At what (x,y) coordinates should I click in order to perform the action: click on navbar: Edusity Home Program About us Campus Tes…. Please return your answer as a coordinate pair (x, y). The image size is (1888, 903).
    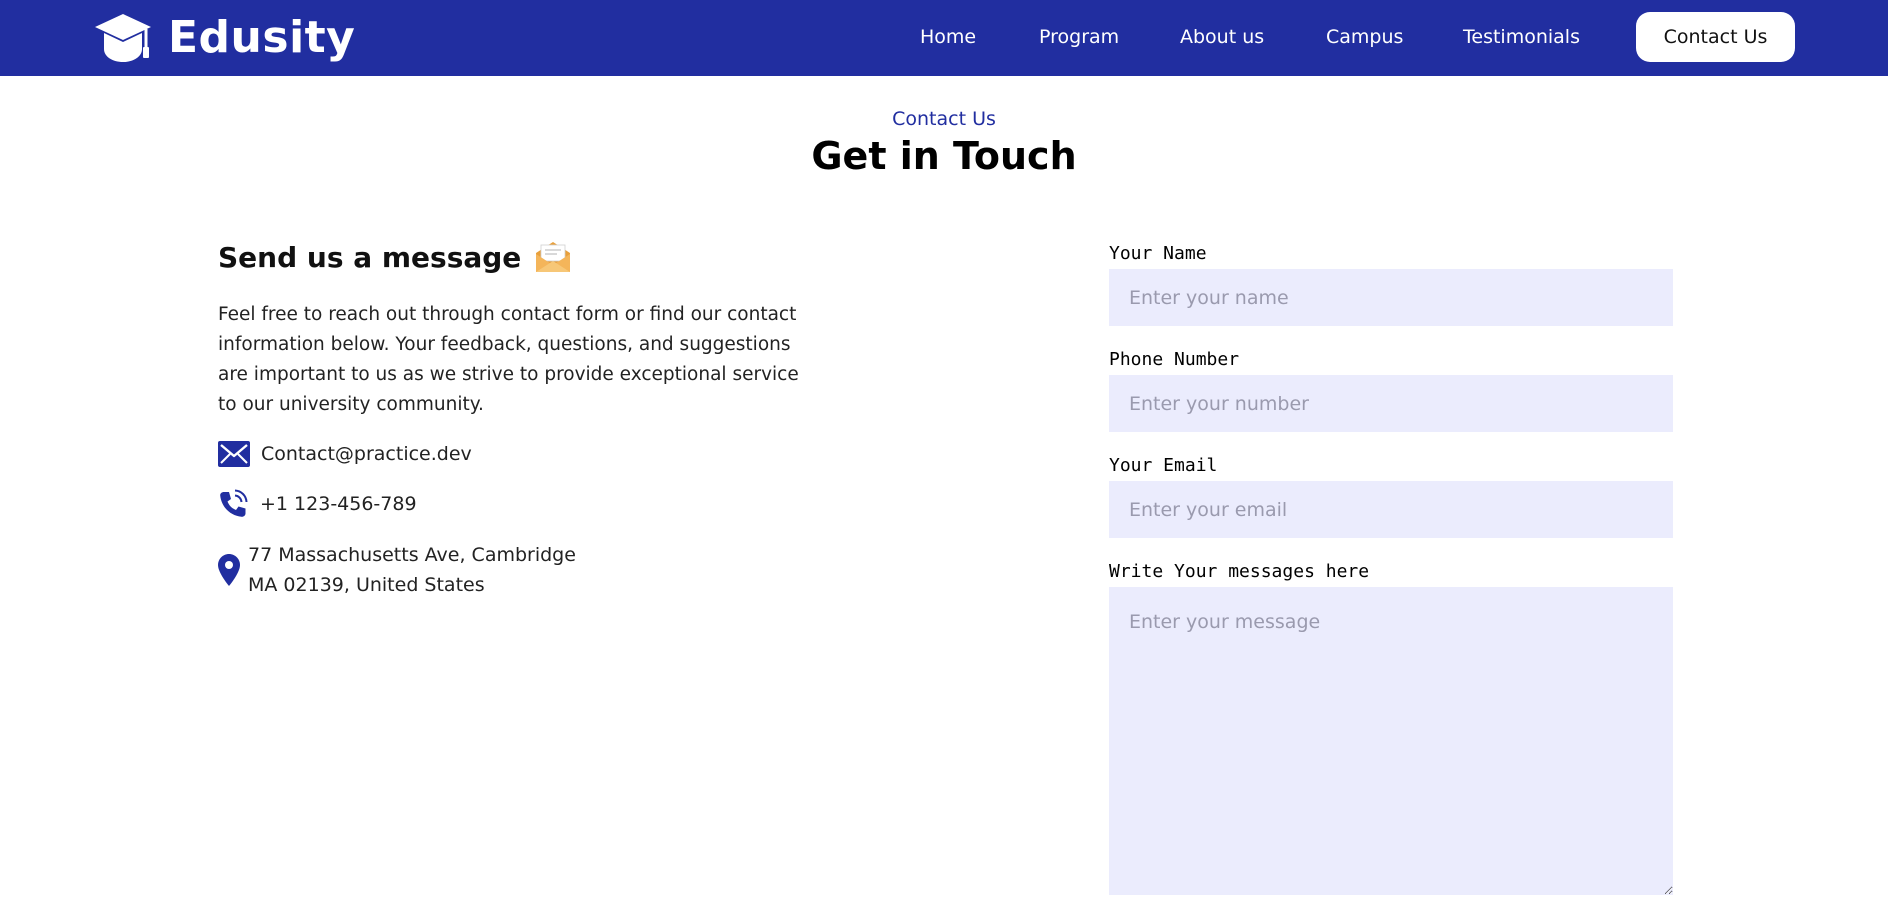
    Looking at the image, I should click on (944, 38).